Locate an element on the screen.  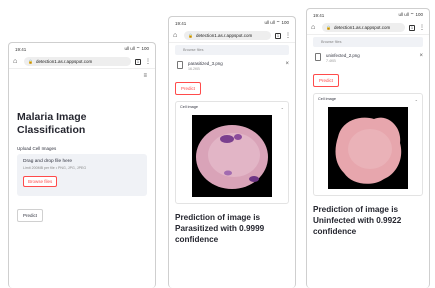
page-title: Malaria Image Classification is located at coordinates (82, 124).